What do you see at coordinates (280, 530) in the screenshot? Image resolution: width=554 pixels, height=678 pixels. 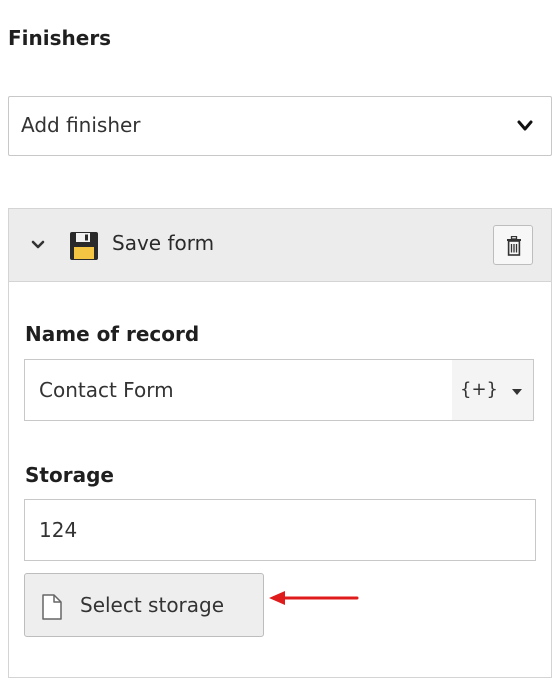 I see `storage-input: 124` at bounding box center [280, 530].